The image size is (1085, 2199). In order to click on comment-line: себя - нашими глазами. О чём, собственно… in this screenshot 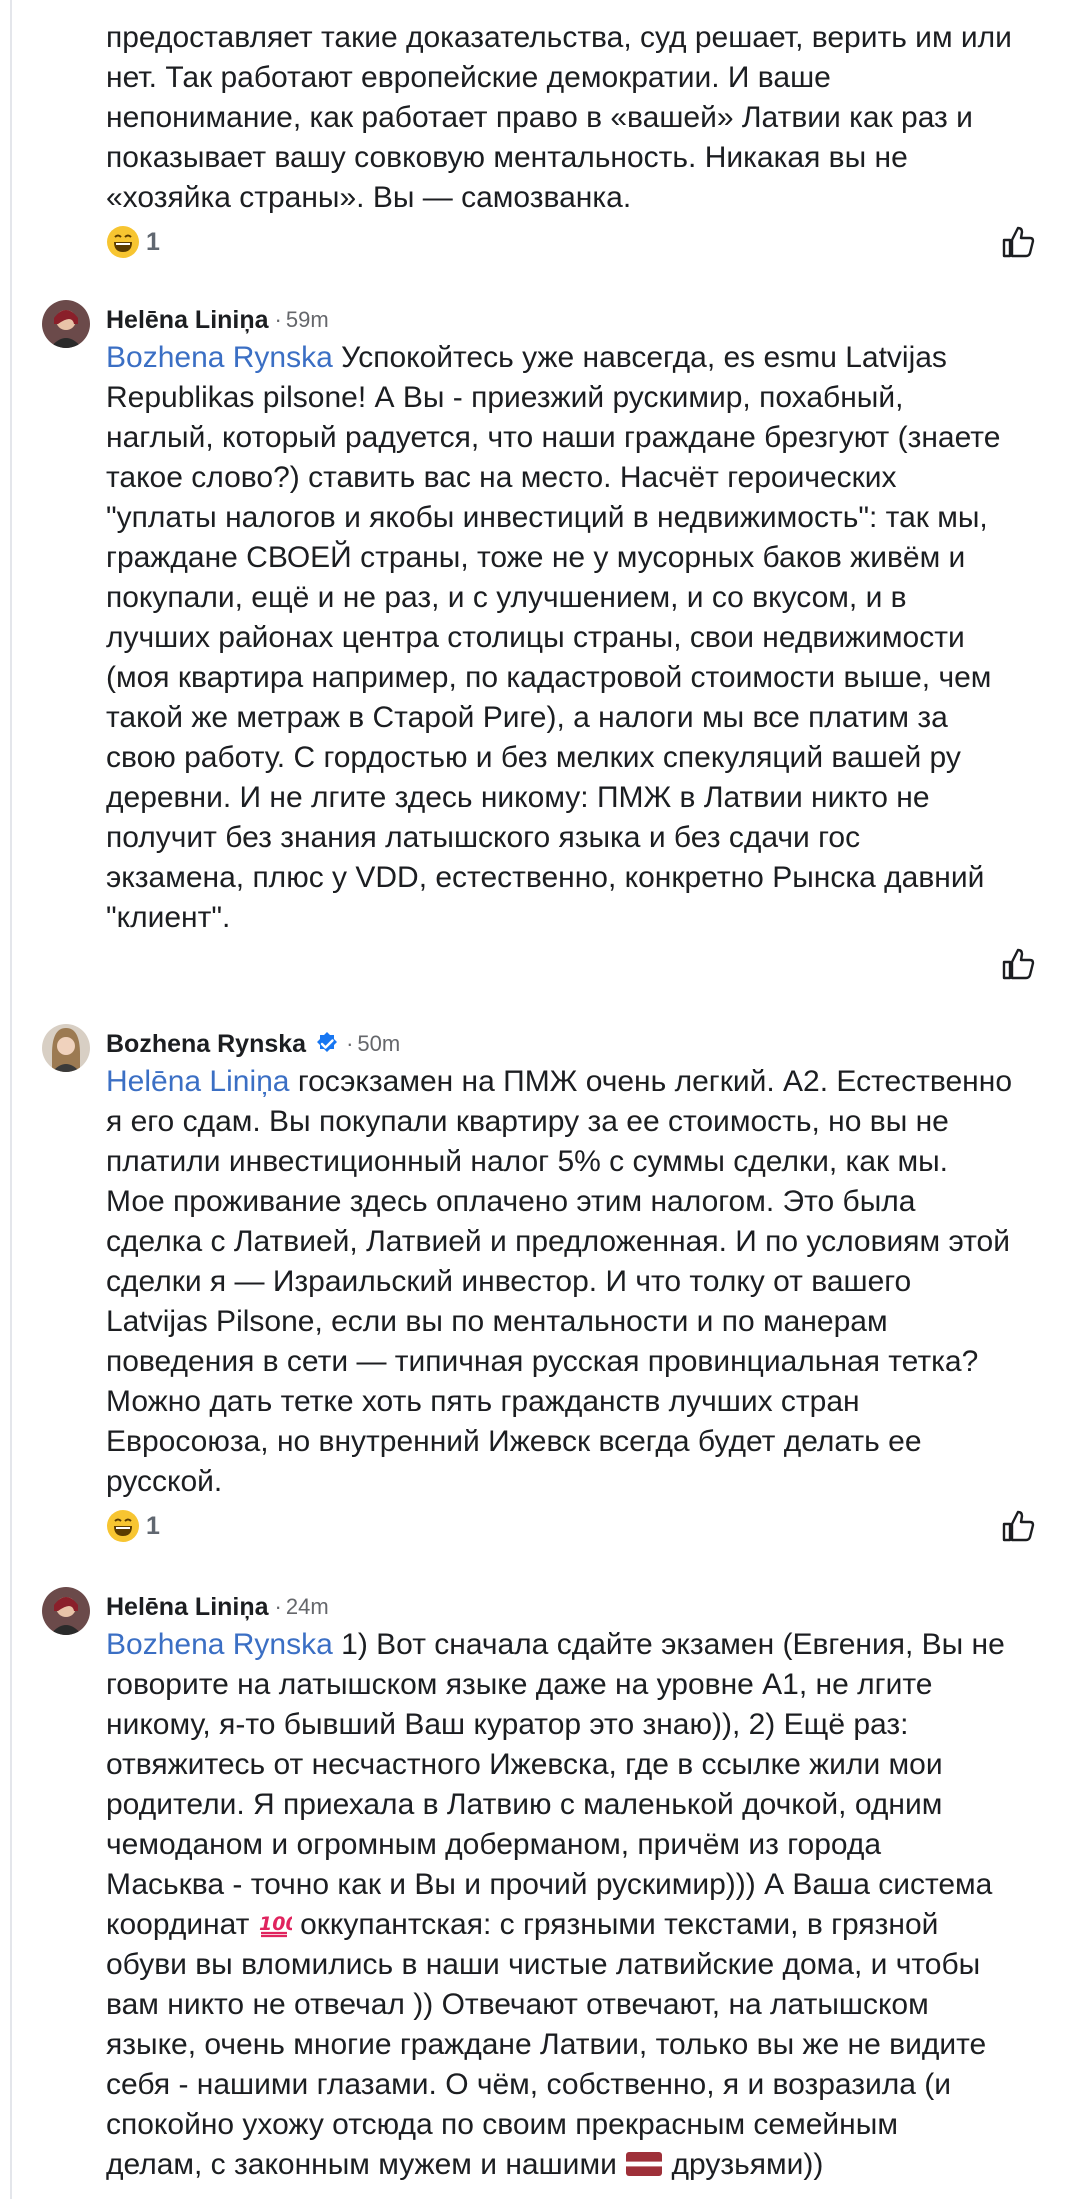, I will do `click(529, 2084)`.